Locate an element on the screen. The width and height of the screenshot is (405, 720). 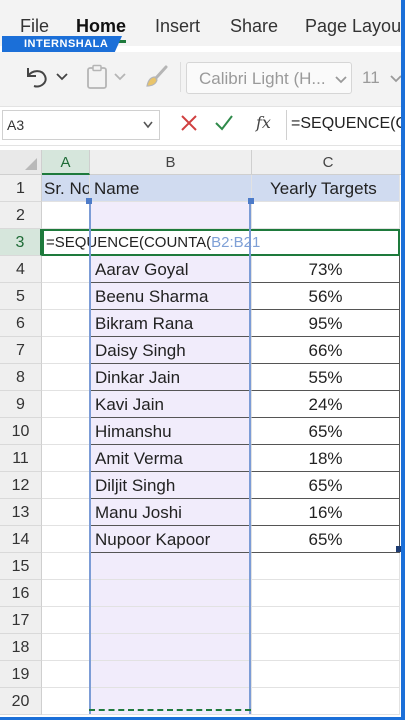
cell-b1-header: Name is located at coordinates (171, 188).